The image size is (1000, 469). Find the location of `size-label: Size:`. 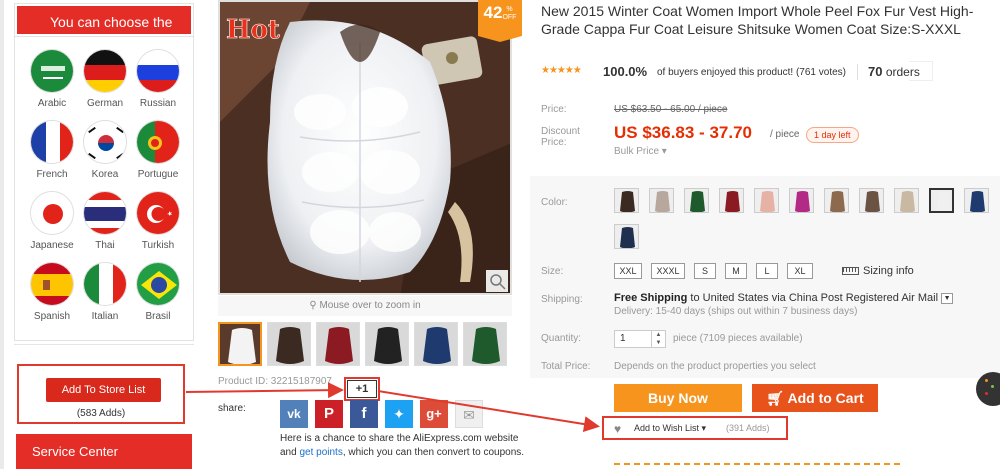

size-label: Size: is located at coordinates (552, 271).